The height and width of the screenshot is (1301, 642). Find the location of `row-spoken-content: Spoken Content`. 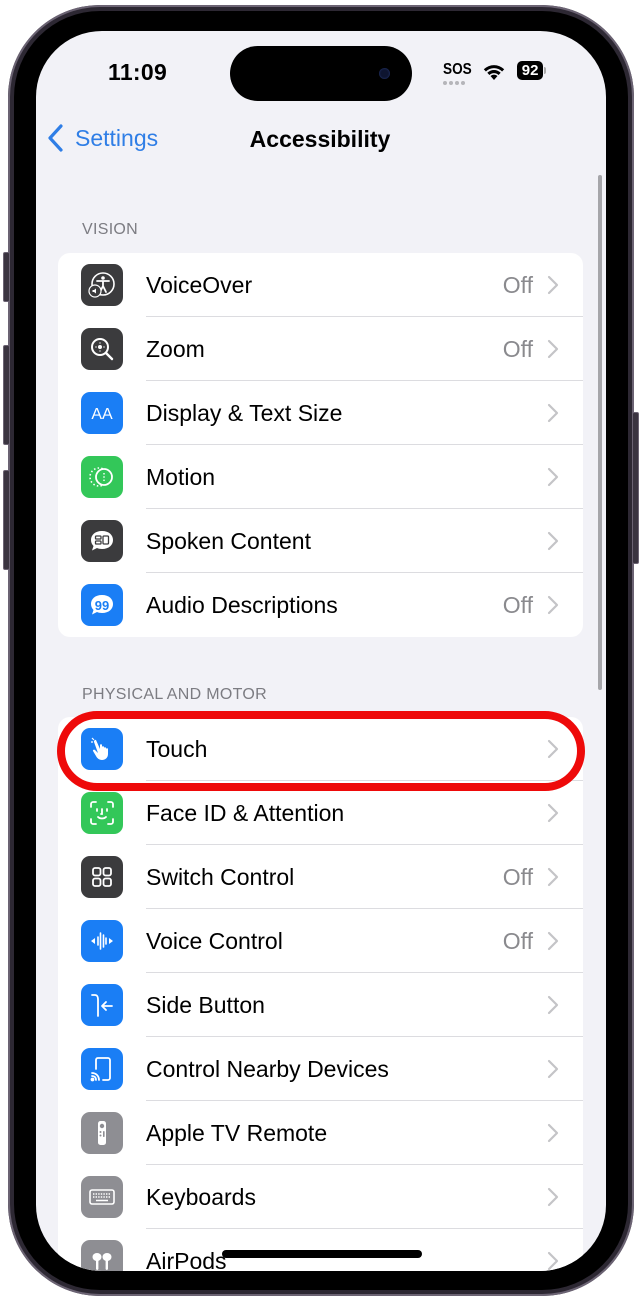

row-spoken-content: Spoken Content is located at coordinates (320, 541).